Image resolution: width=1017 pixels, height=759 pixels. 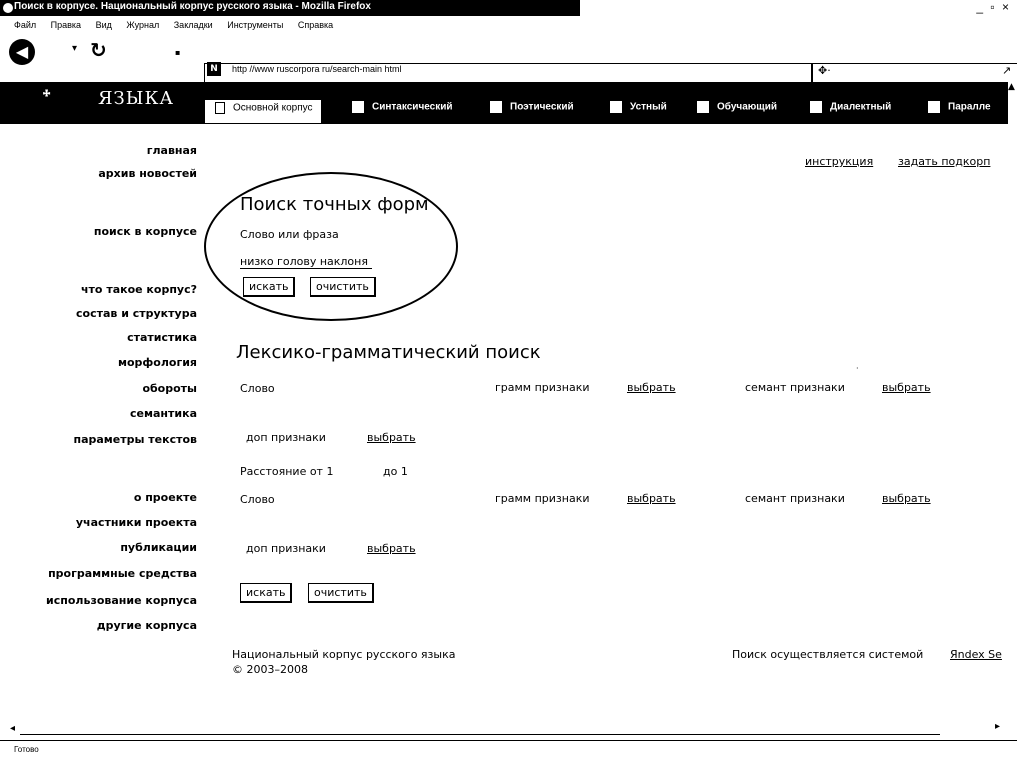 What do you see at coordinates (136, 98) in the screenshot?
I see `site-logo-text: ЯЗЫКА` at bounding box center [136, 98].